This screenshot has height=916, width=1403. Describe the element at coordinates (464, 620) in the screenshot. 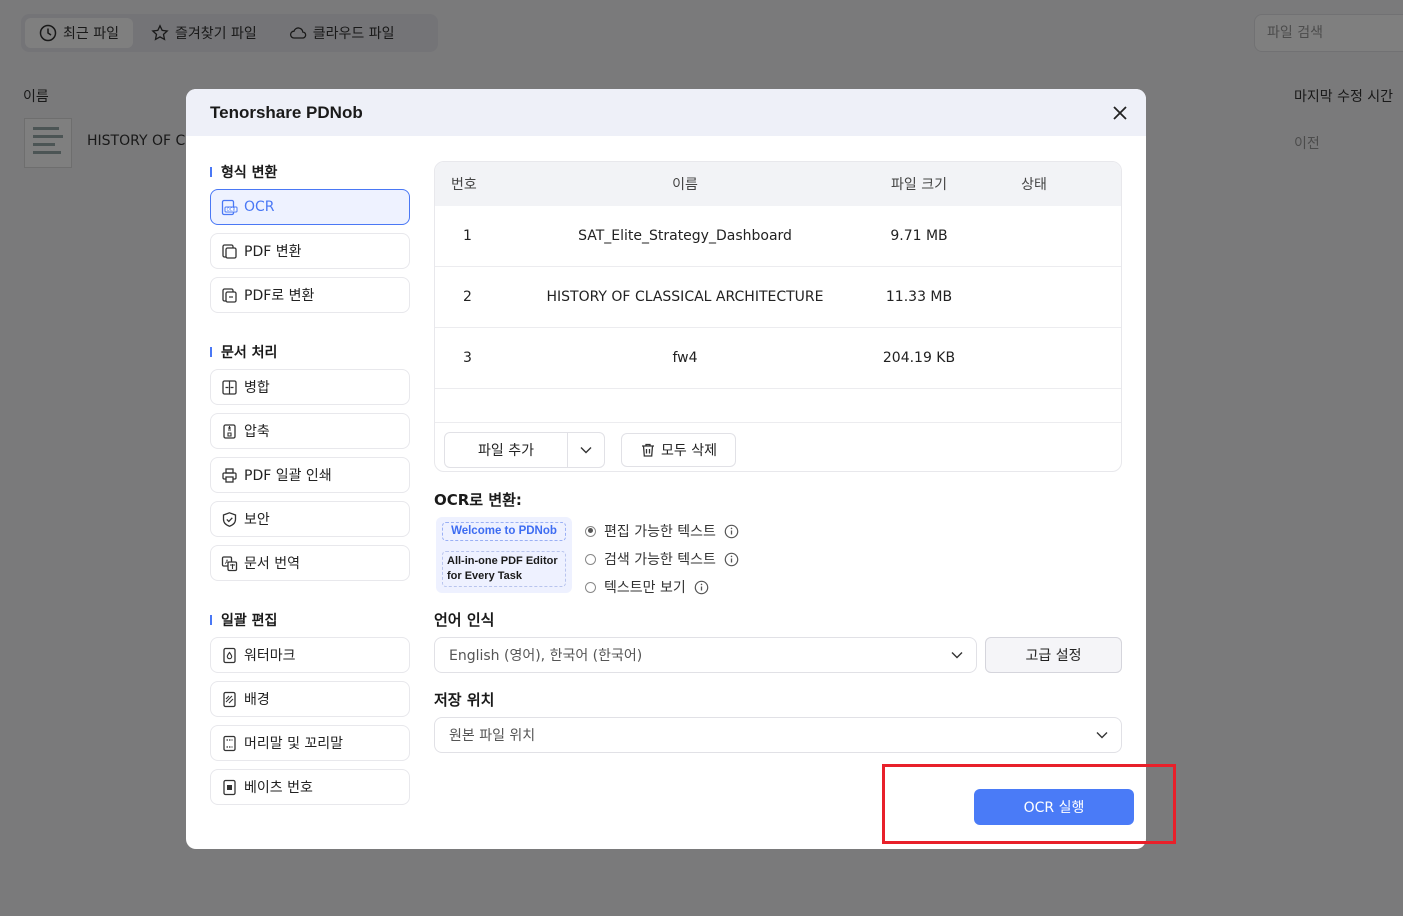

I see `language-label: 언어 인식` at that location.